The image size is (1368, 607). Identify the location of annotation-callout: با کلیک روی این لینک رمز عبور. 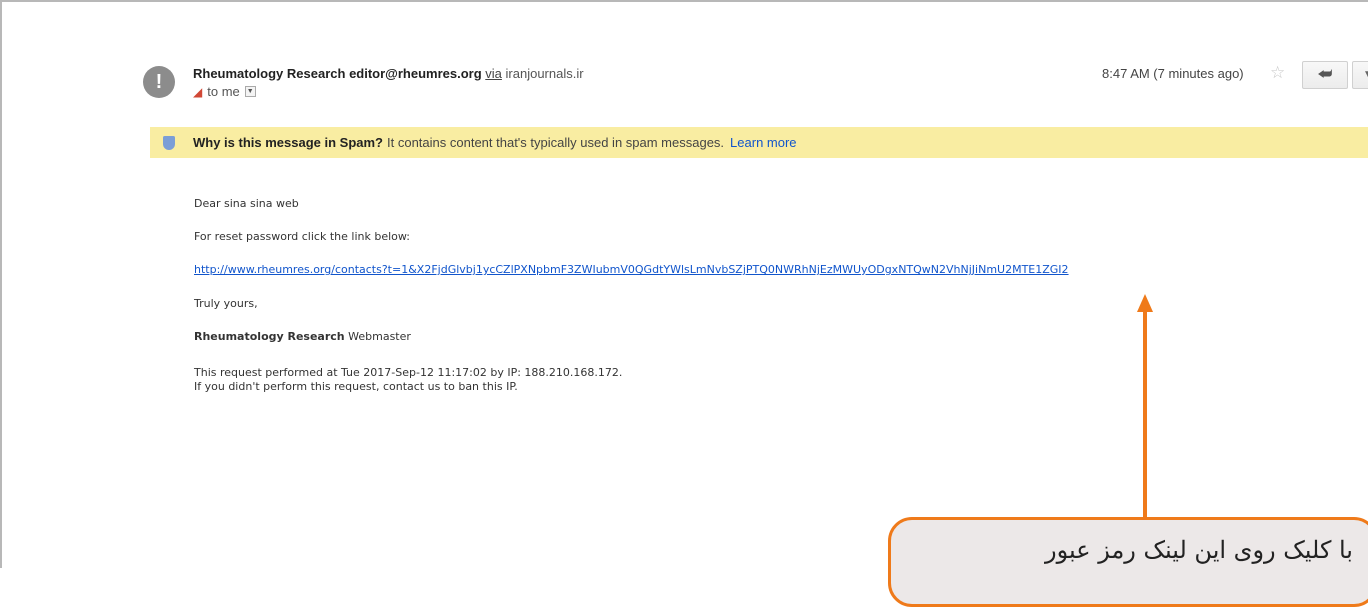
(1128, 562).